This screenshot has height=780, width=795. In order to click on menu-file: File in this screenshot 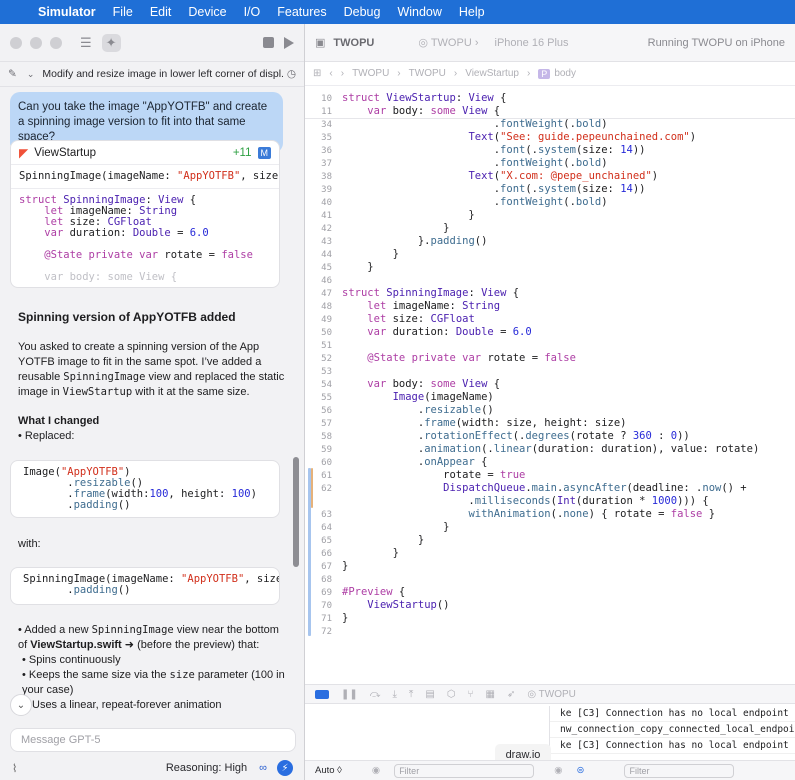, I will do `click(123, 12)`.